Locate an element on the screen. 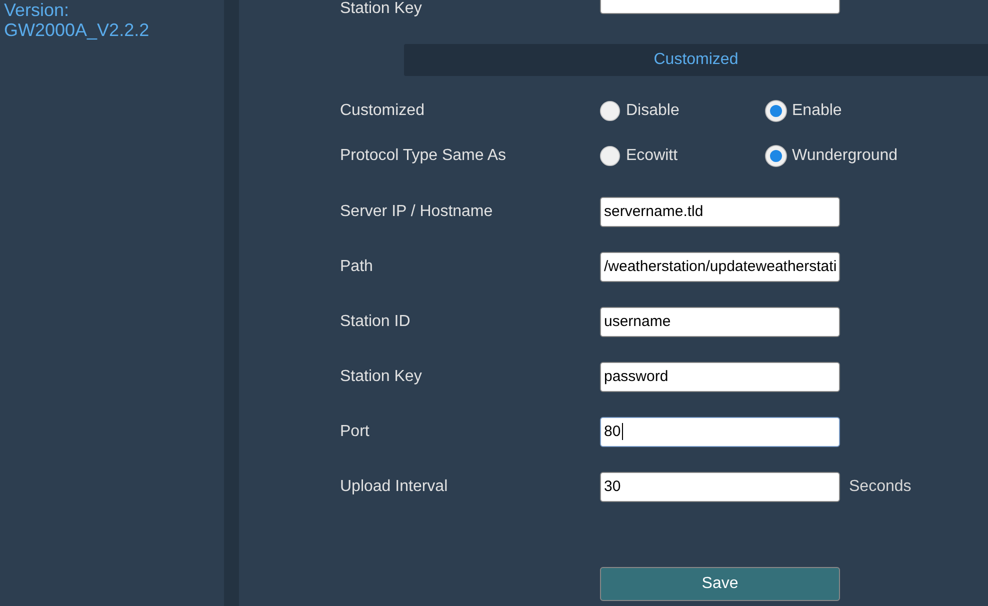 Image resolution: width=988 pixels, height=606 pixels. radio-option: Enable is located at coordinates (877, 110).